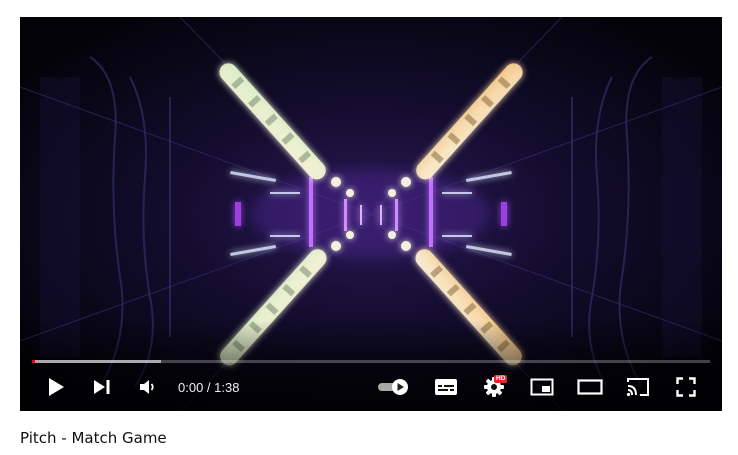 The image size is (738, 455). I want to click on autoplay-toggle, so click(394, 387).